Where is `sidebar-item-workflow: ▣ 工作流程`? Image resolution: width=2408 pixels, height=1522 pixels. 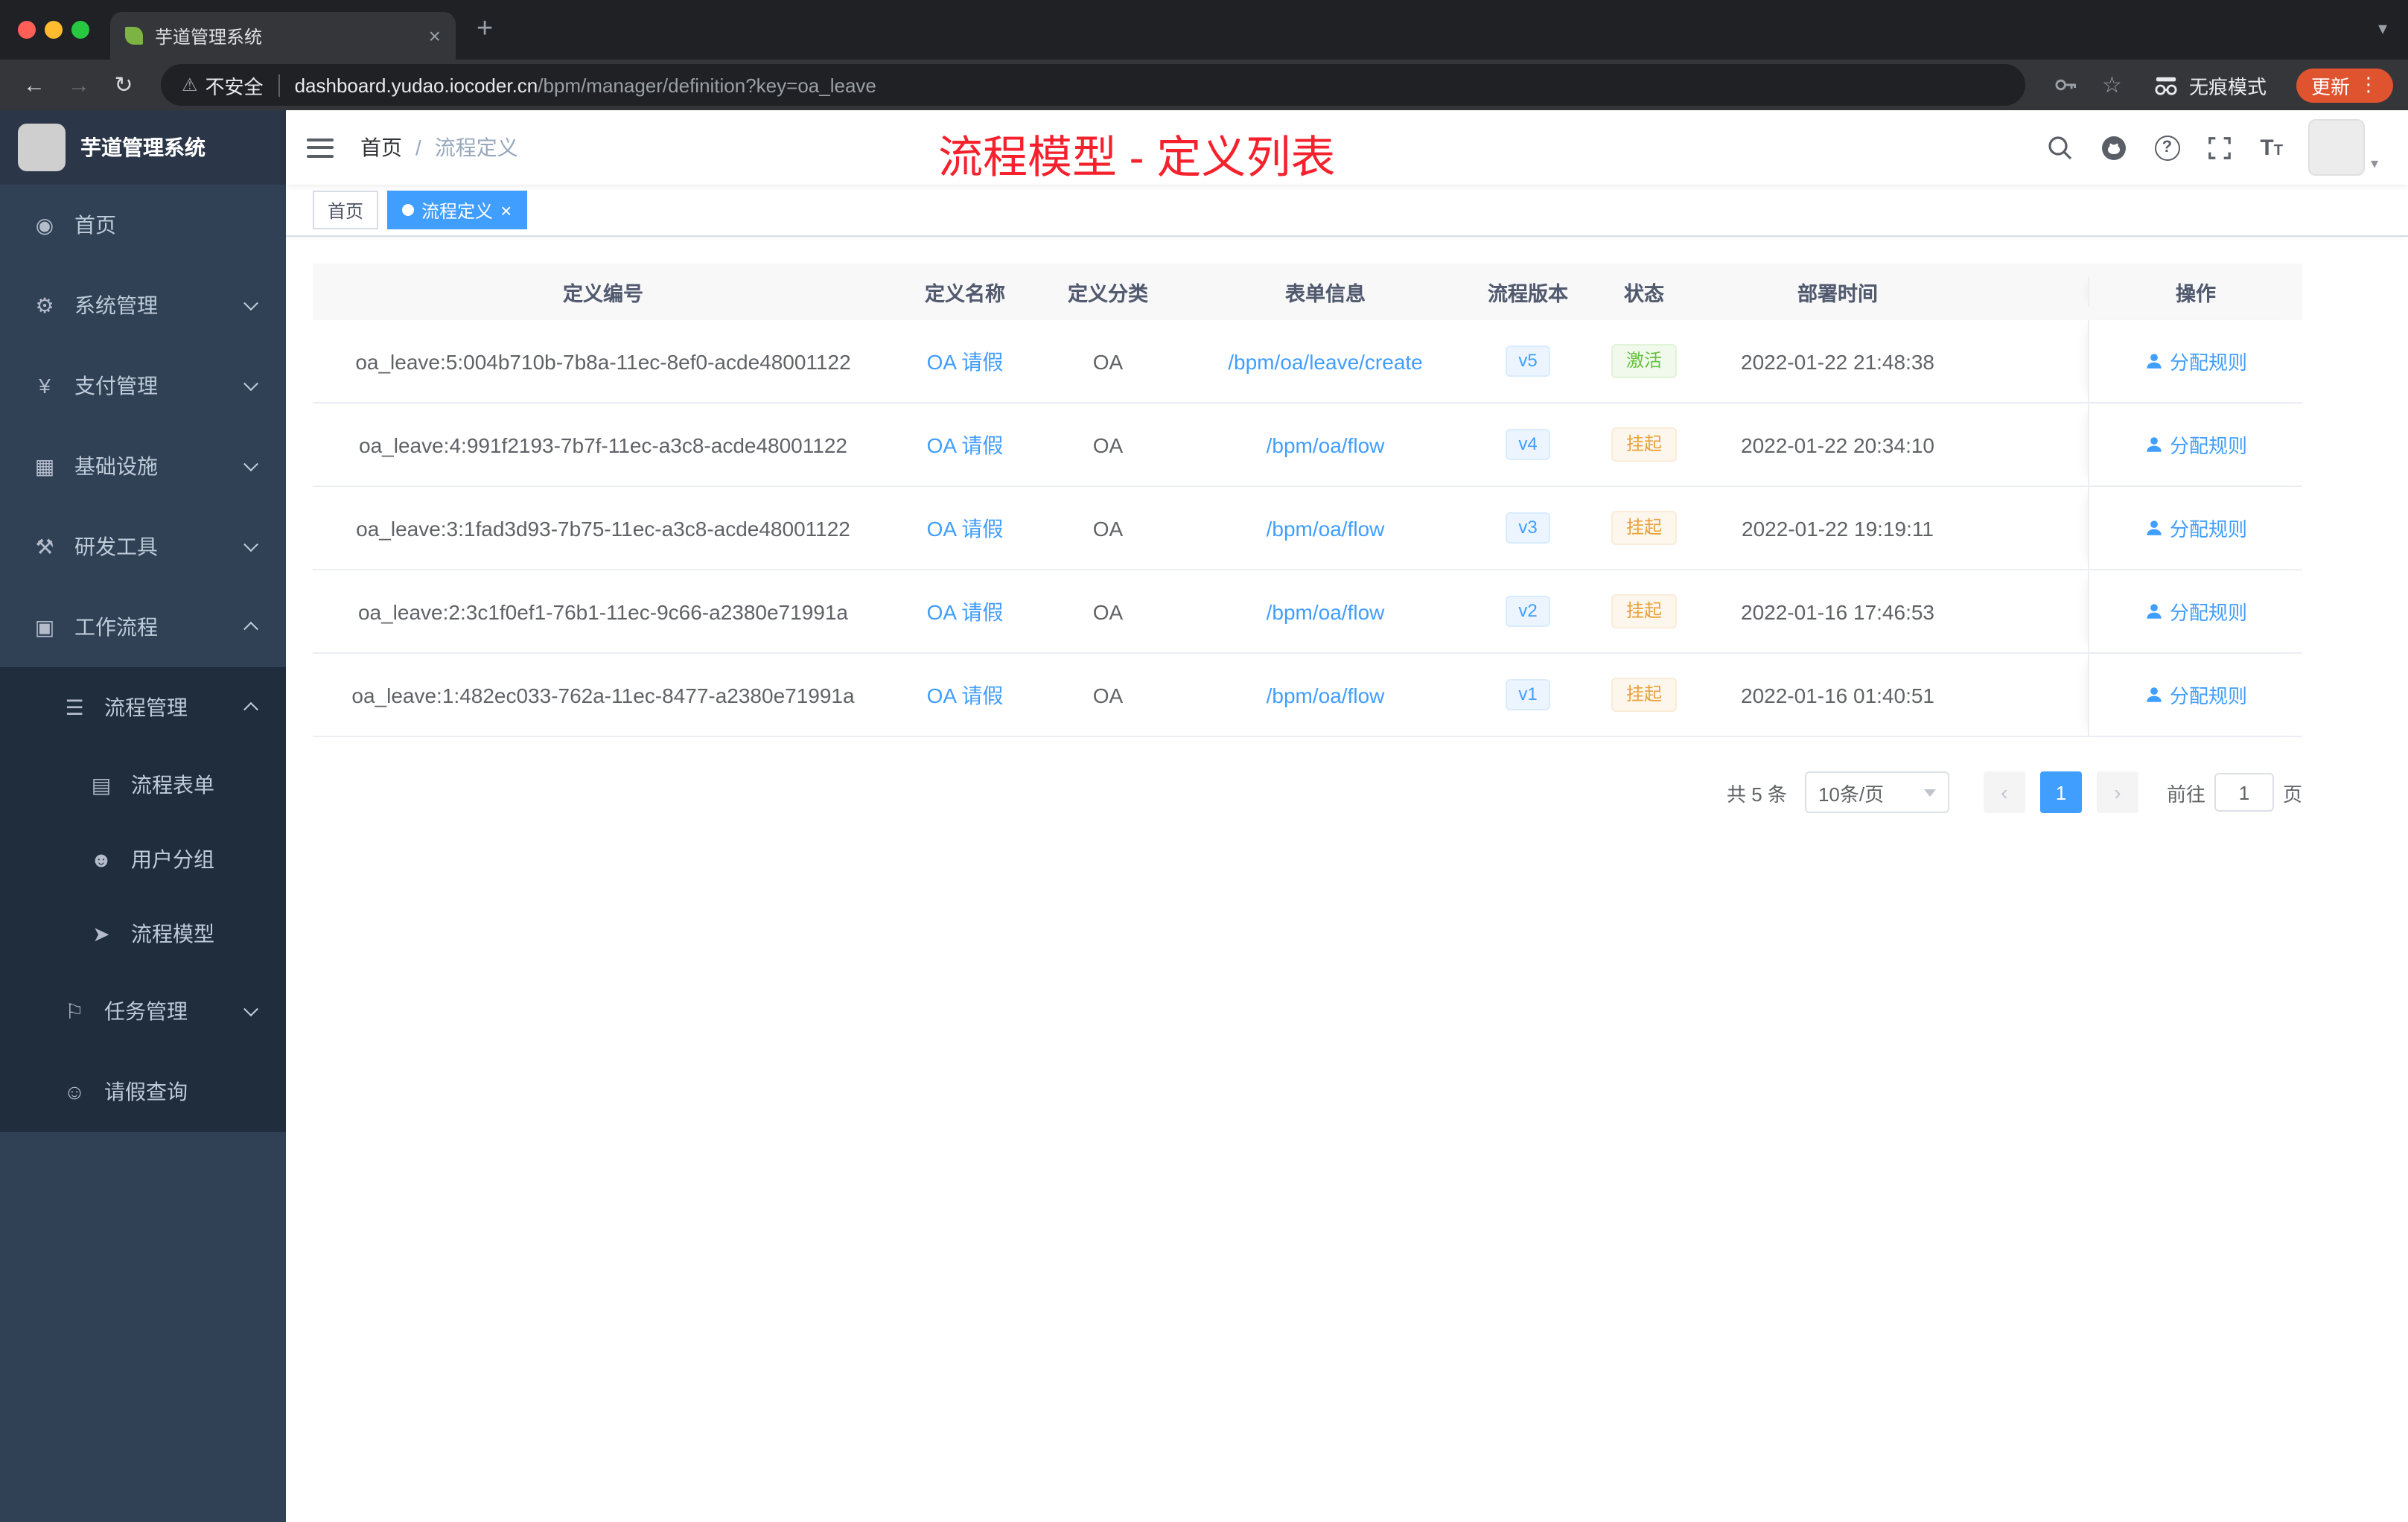
sidebar-item-workflow: ▣ 工作流程 is located at coordinates (143, 627).